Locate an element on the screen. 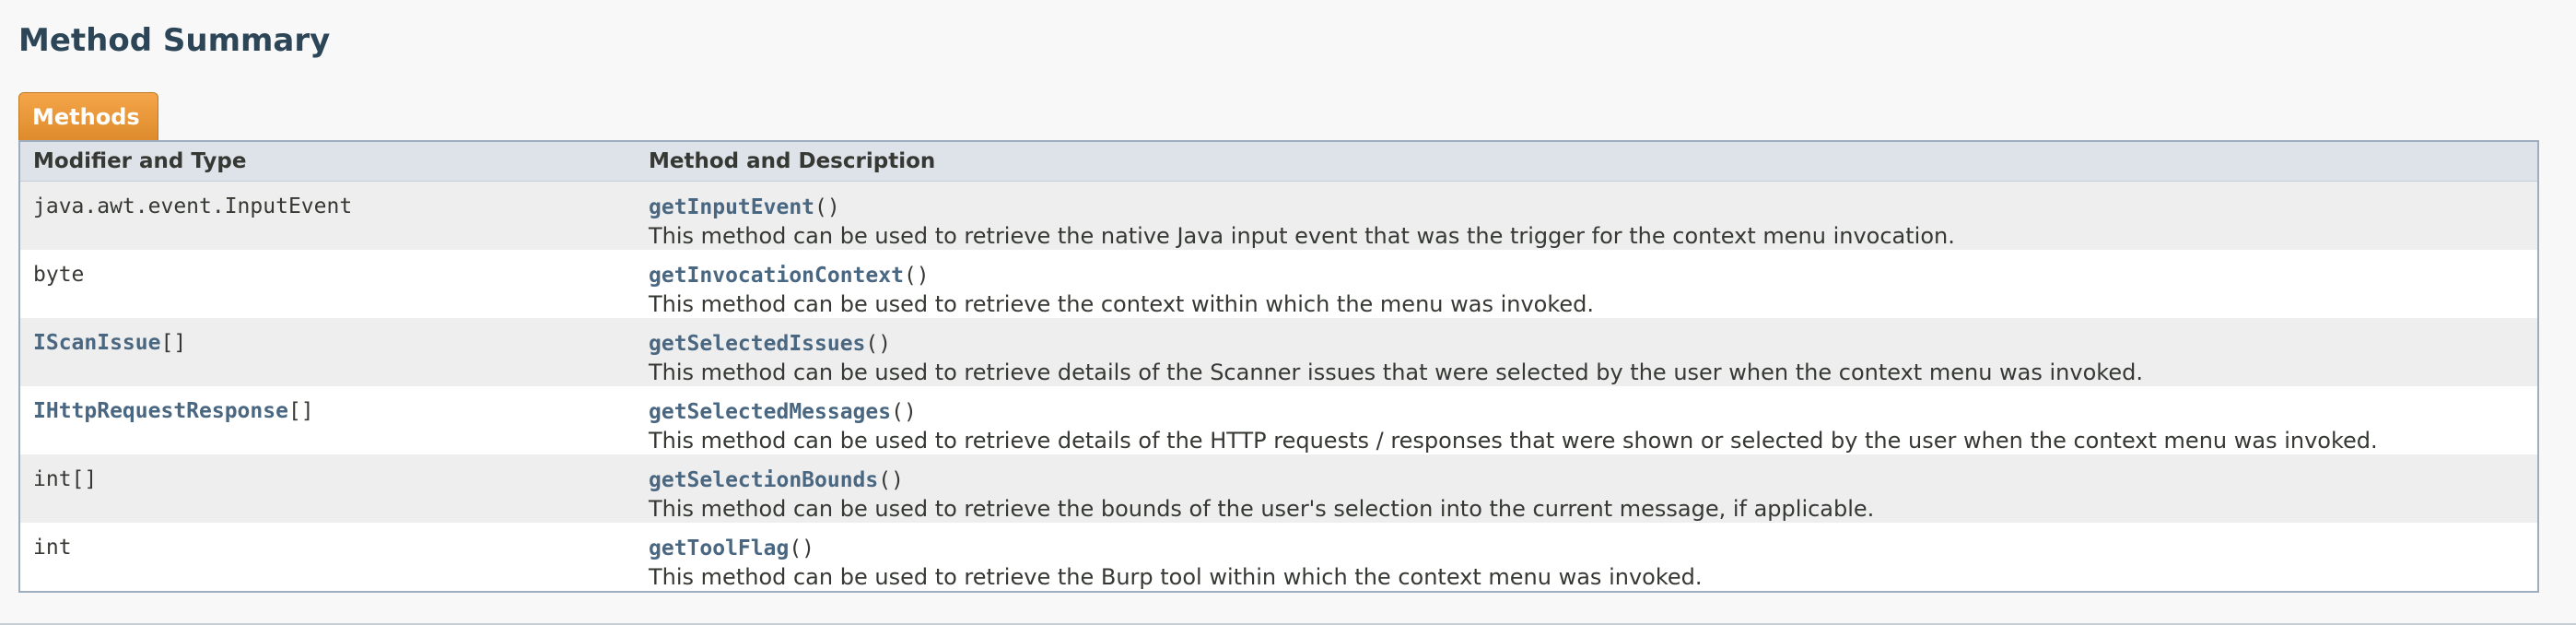 This screenshot has height=625, width=2576. tab-methods: Methods is located at coordinates (88, 116).